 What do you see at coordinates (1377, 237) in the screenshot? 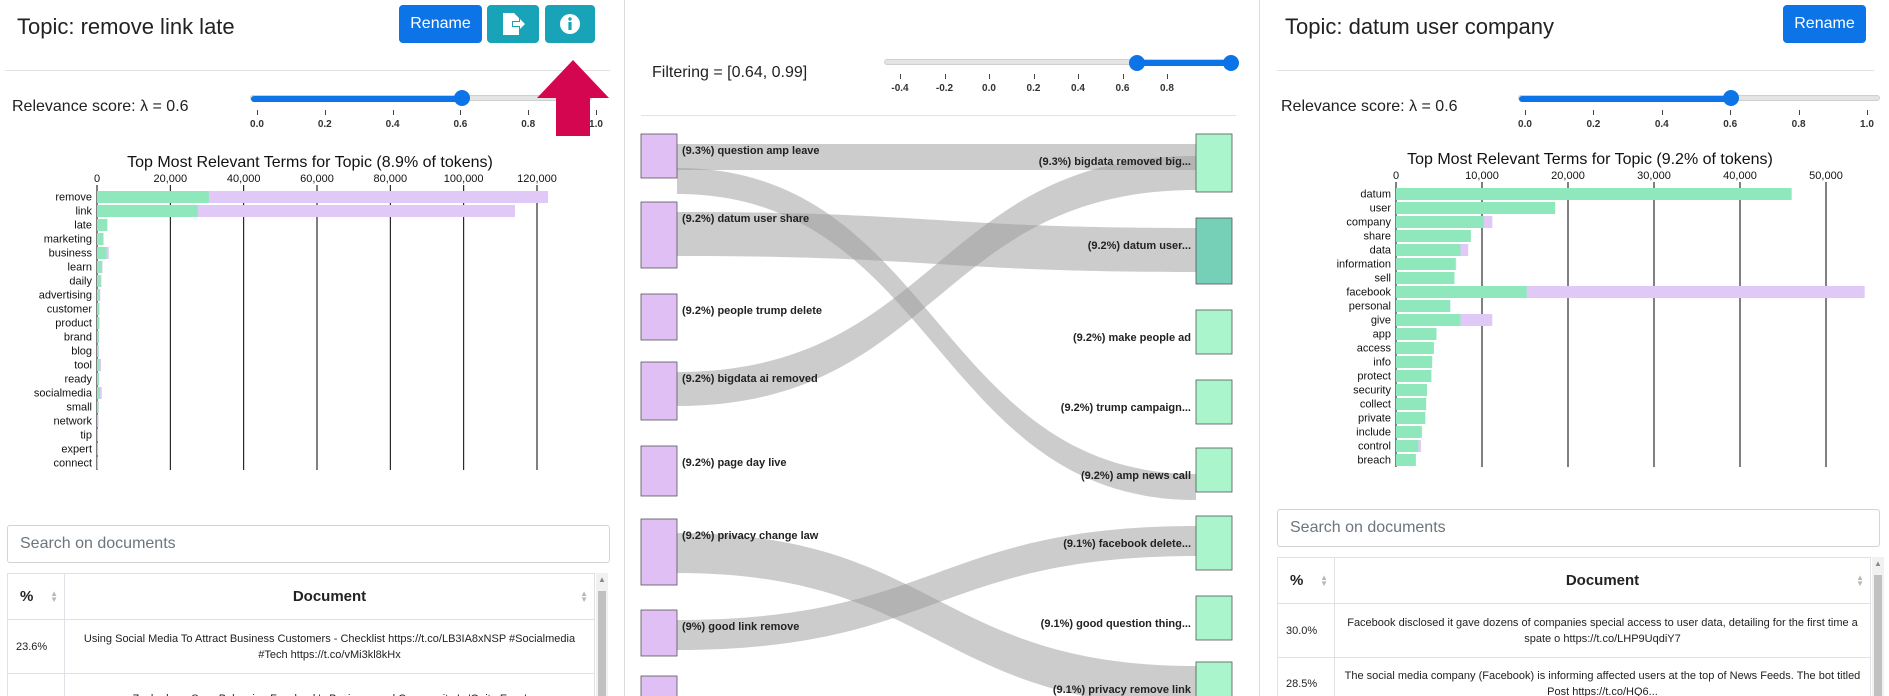
I see `term-label: share` at bounding box center [1377, 237].